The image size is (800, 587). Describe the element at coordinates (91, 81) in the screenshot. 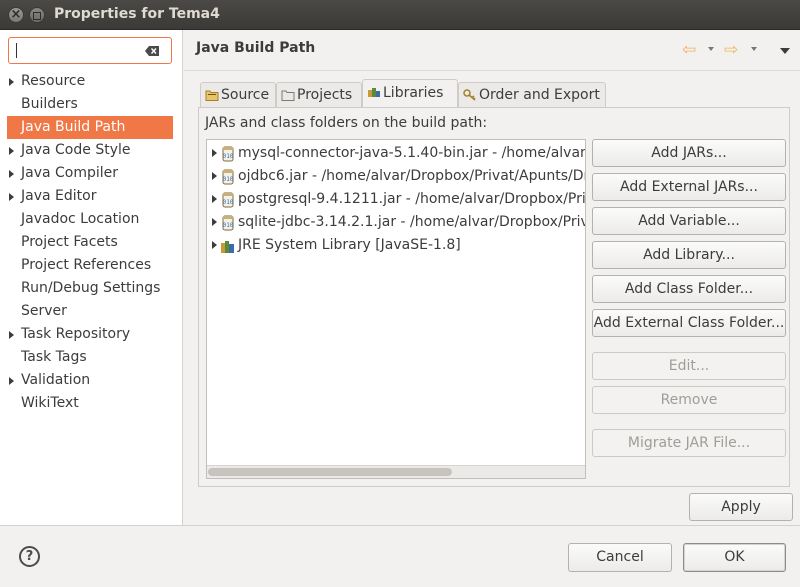

I see `sidebar-item-resource: Resource` at that location.